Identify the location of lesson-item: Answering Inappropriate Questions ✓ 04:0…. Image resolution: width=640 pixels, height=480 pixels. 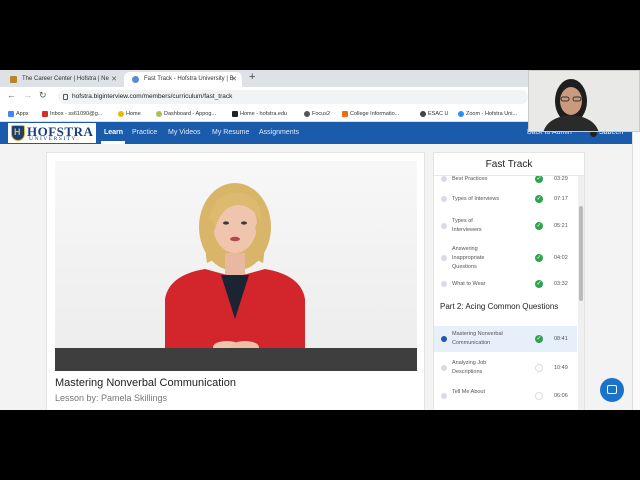
(505, 258).